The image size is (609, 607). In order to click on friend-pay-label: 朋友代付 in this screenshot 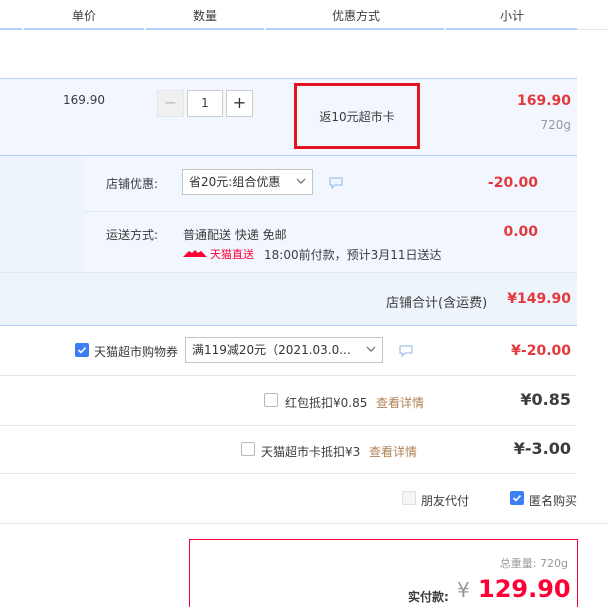, I will do `click(445, 501)`.